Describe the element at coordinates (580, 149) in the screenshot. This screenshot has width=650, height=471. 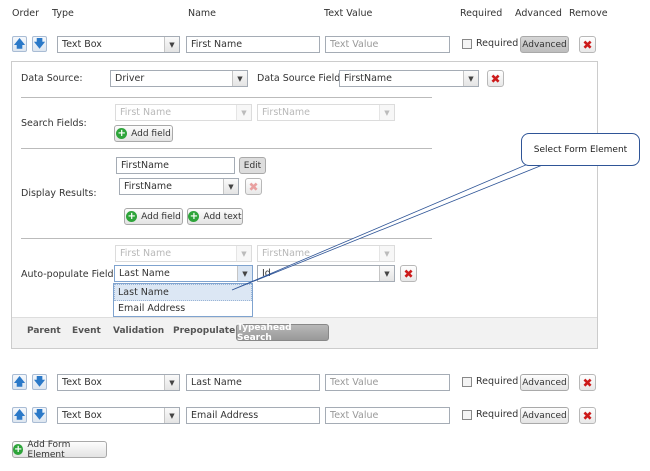
I see `callout-box: Select Form Element` at that location.